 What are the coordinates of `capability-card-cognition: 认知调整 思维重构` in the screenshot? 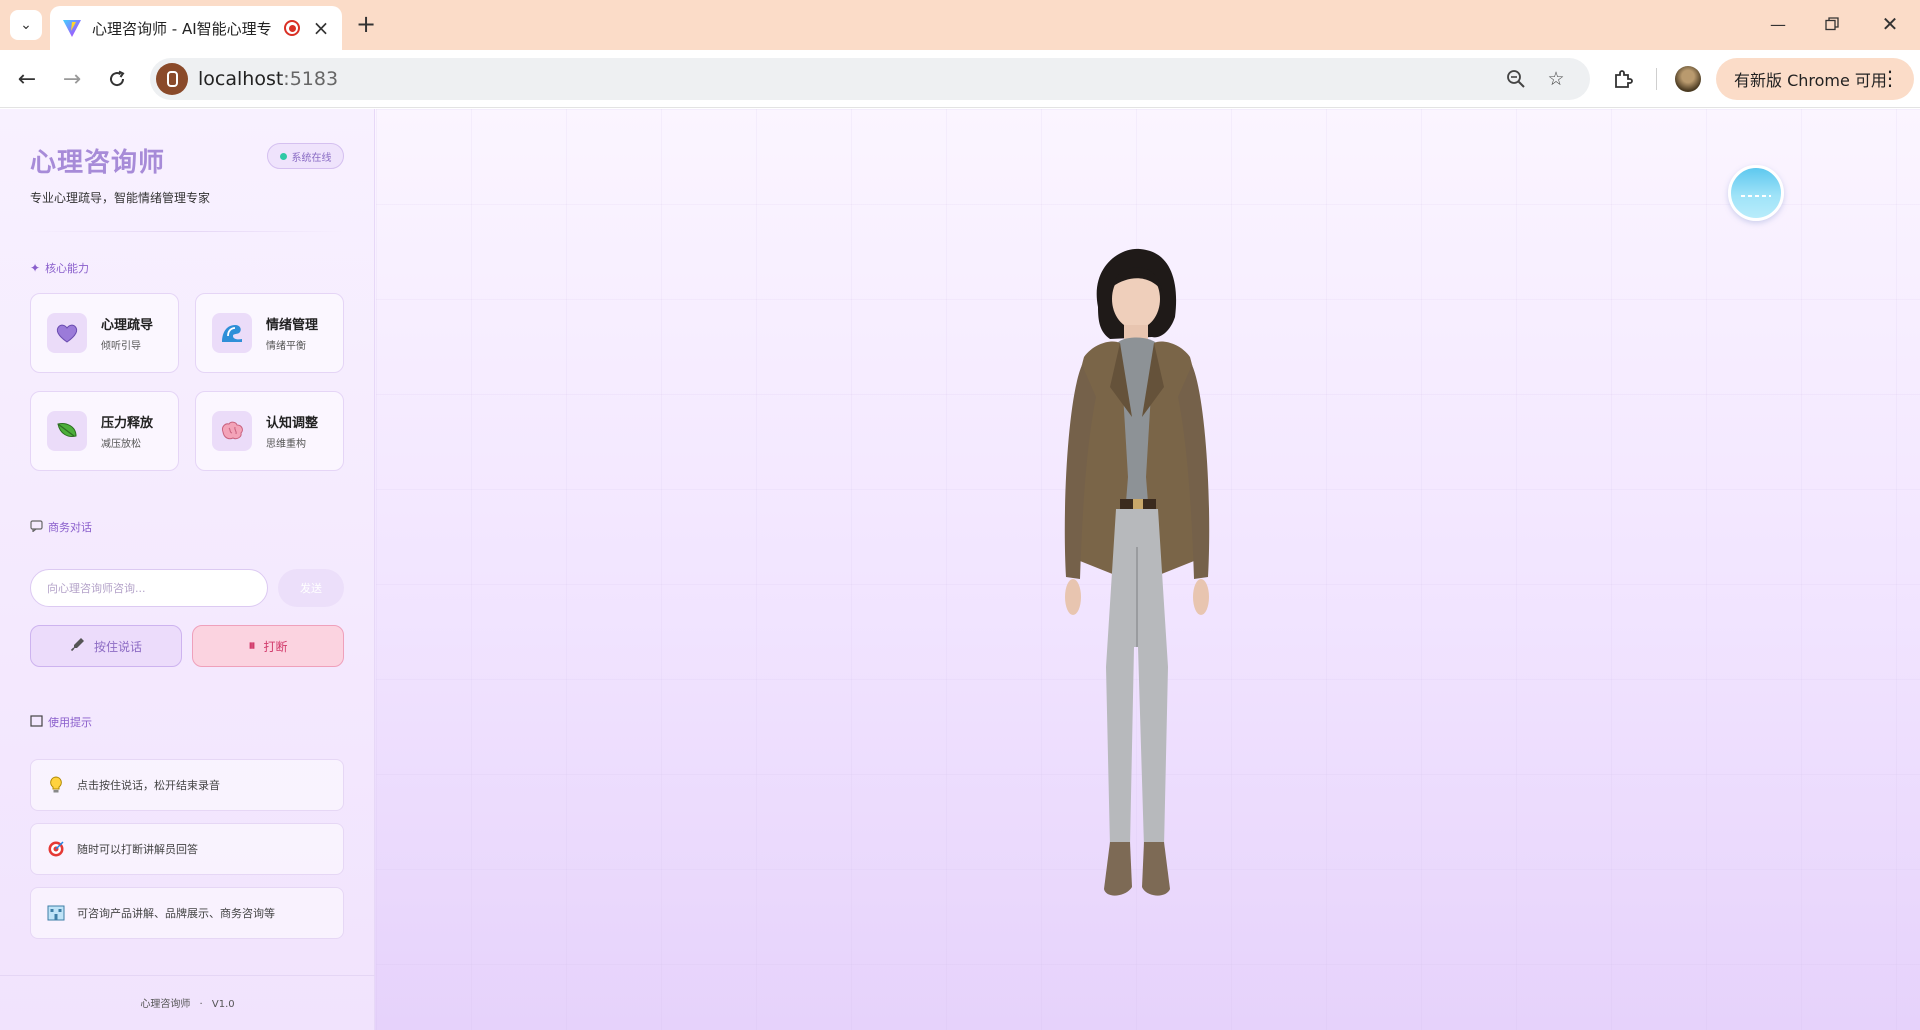 It's located at (269, 431).